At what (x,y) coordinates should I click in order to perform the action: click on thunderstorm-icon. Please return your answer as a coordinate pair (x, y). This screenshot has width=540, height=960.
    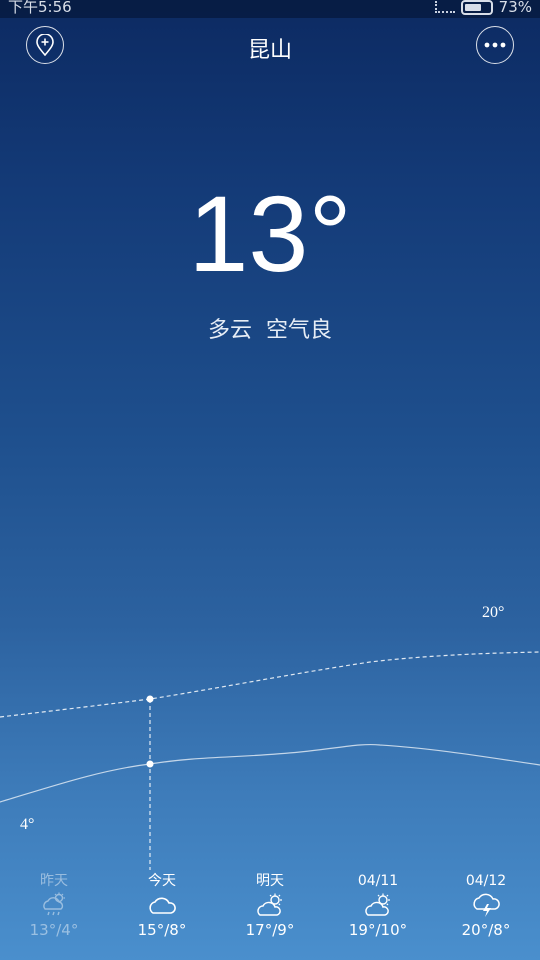
    Looking at the image, I should click on (486, 905).